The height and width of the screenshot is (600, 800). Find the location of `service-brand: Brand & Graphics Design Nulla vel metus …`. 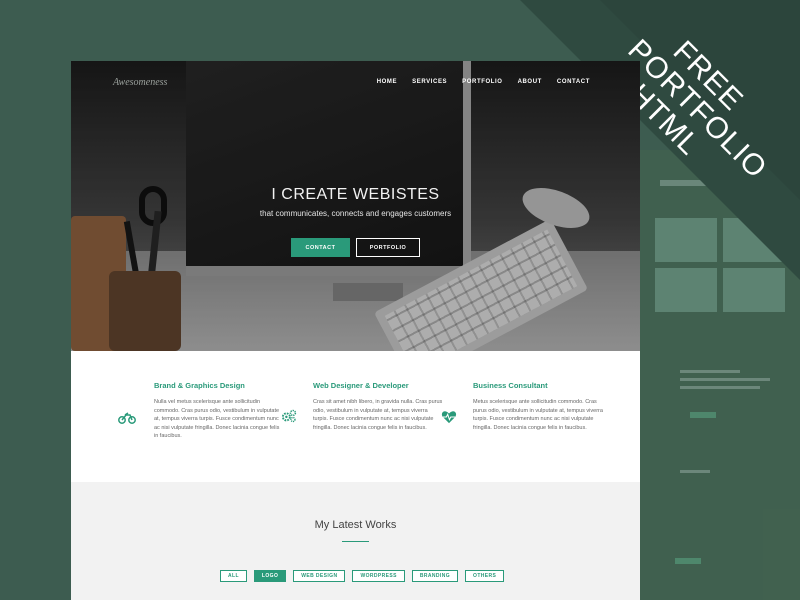

service-brand: Brand & Graphics Design Nulla vel metus … is located at coordinates (219, 411).